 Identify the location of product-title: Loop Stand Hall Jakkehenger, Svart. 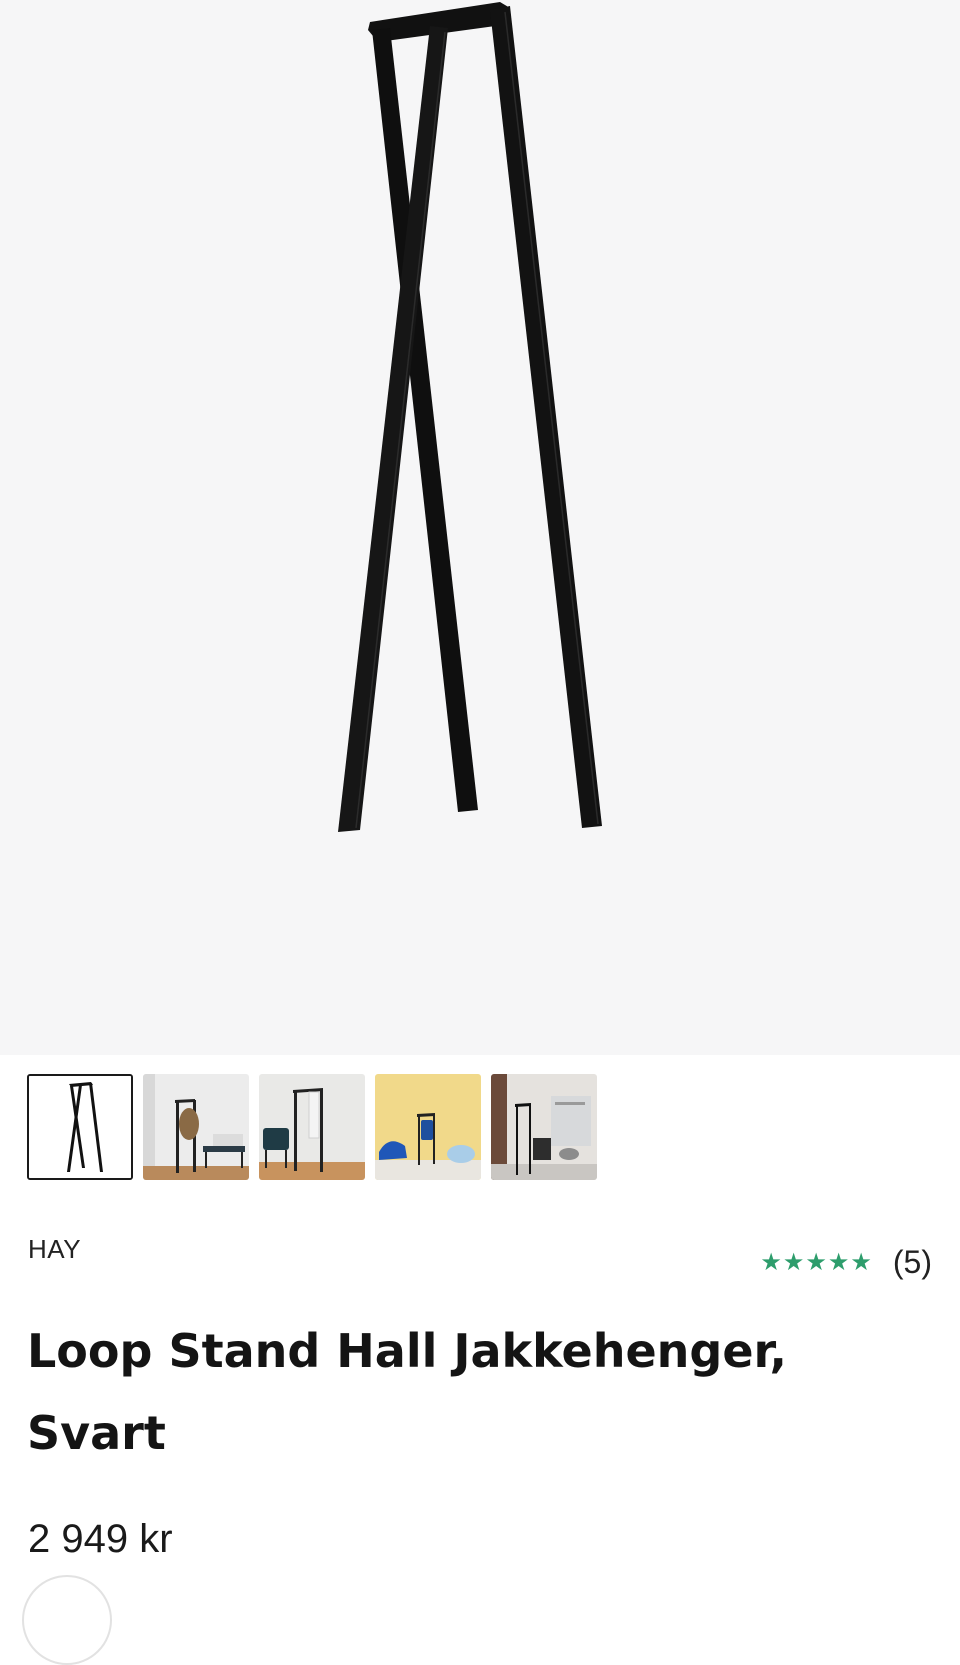
(407, 1392).